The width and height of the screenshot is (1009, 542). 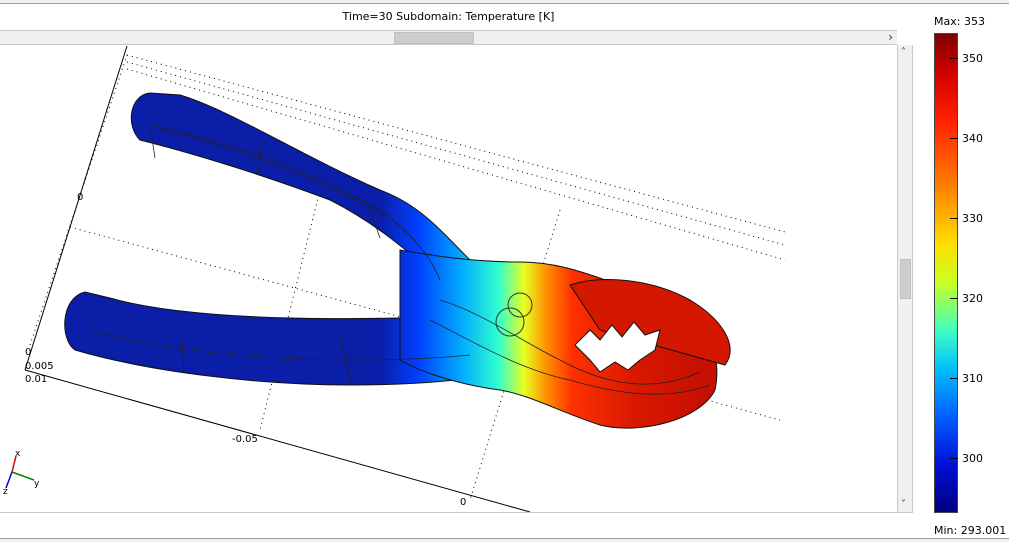 I want to click on legend-tick-label: 310, so click(x=972, y=378).